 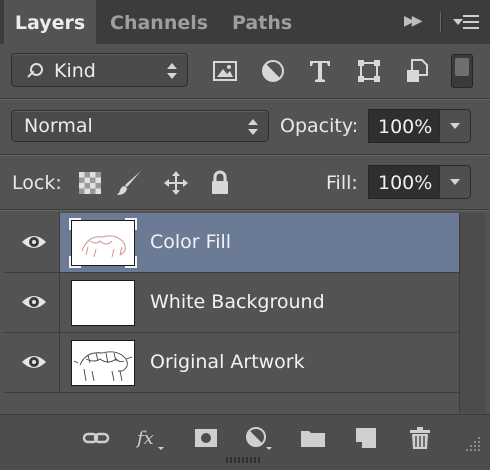 What do you see at coordinates (191, 242) in the screenshot?
I see `layer-name: Color Fill` at bounding box center [191, 242].